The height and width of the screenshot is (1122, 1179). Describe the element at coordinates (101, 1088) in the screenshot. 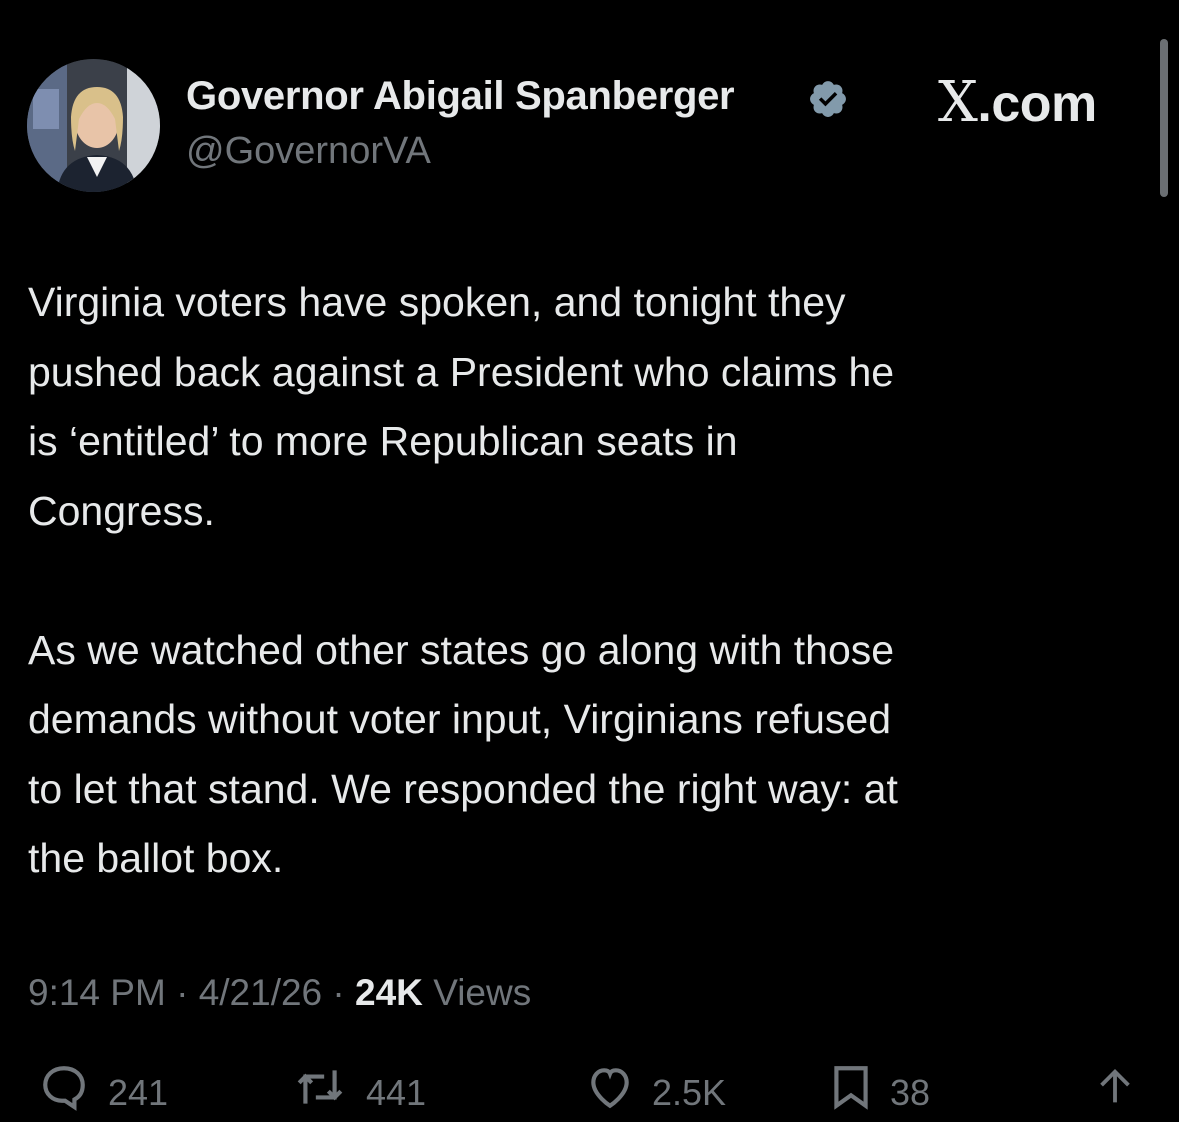

I see `reply-button: 241` at that location.